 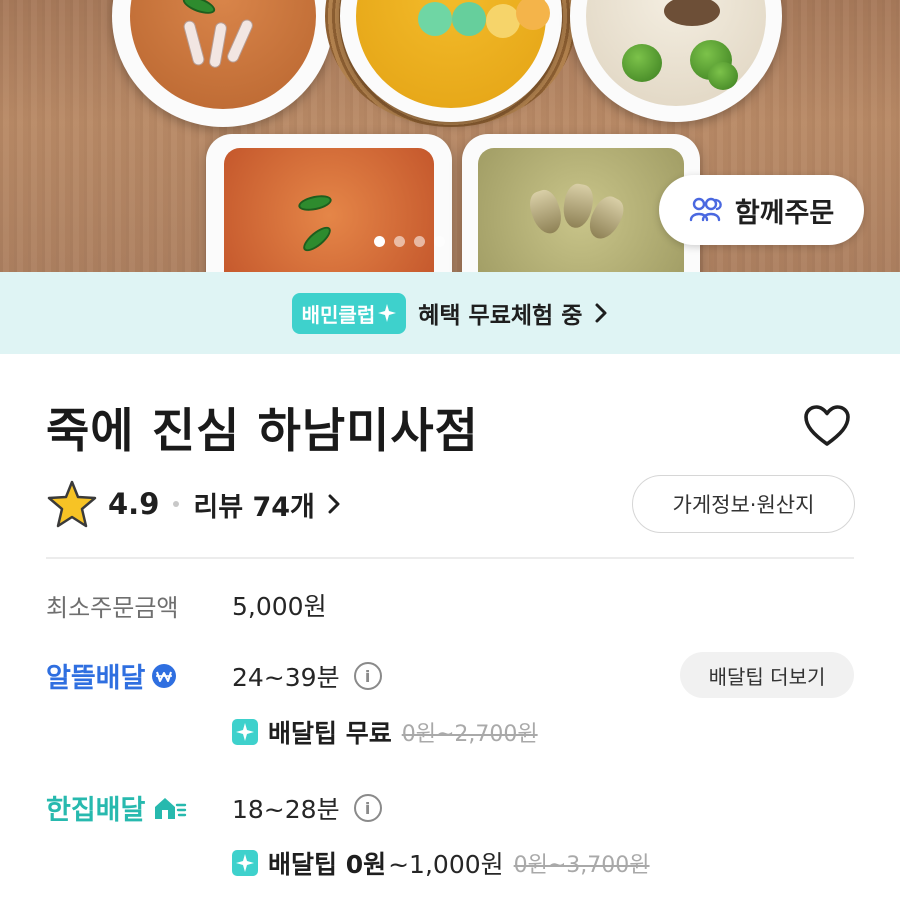 What do you see at coordinates (286, 809) in the screenshot?
I see `single-delivery-time: 18~28분` at bounding box center [286, 809].